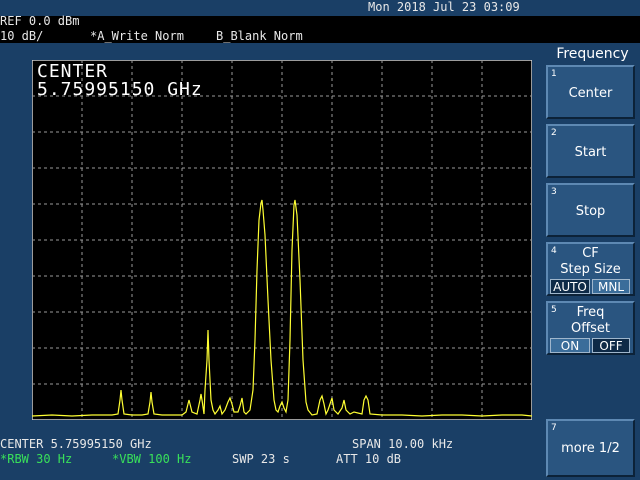  Describe the element at coordinates (554, 192) in the screenshot. I see `softkey-number: 3` at that location.